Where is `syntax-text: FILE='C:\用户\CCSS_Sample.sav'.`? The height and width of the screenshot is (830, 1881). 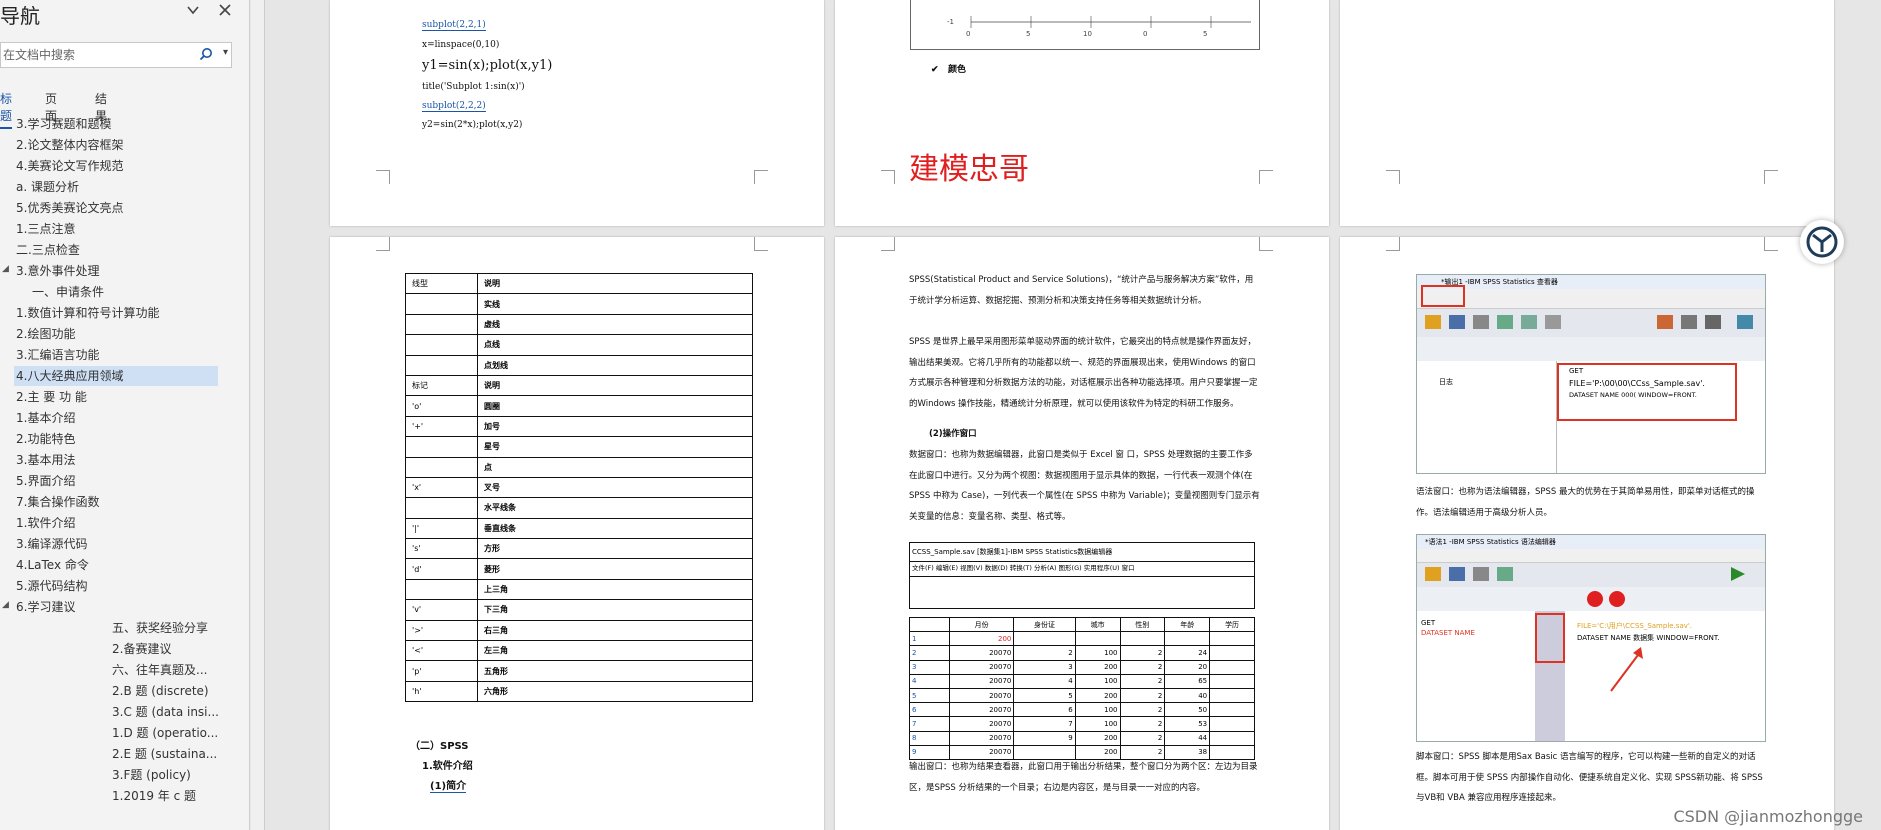
syntax-text: FILE='C:\用户\CCSS_Sample.sav'. is located at coordinates (1635, 626).